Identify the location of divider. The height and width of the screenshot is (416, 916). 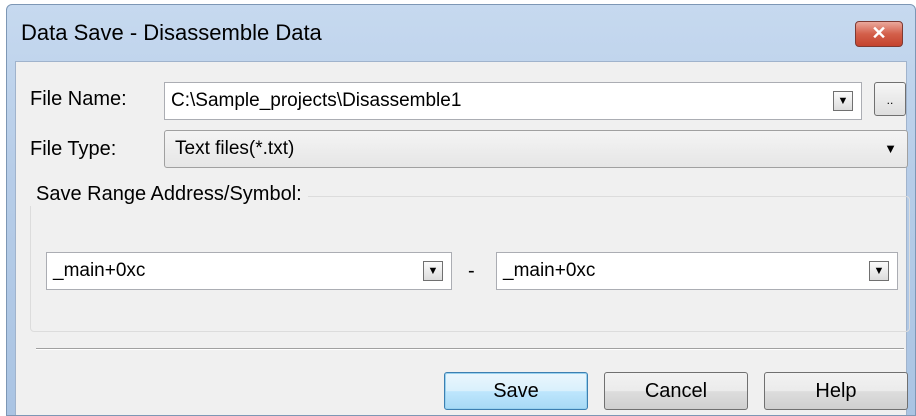
(470, 349).